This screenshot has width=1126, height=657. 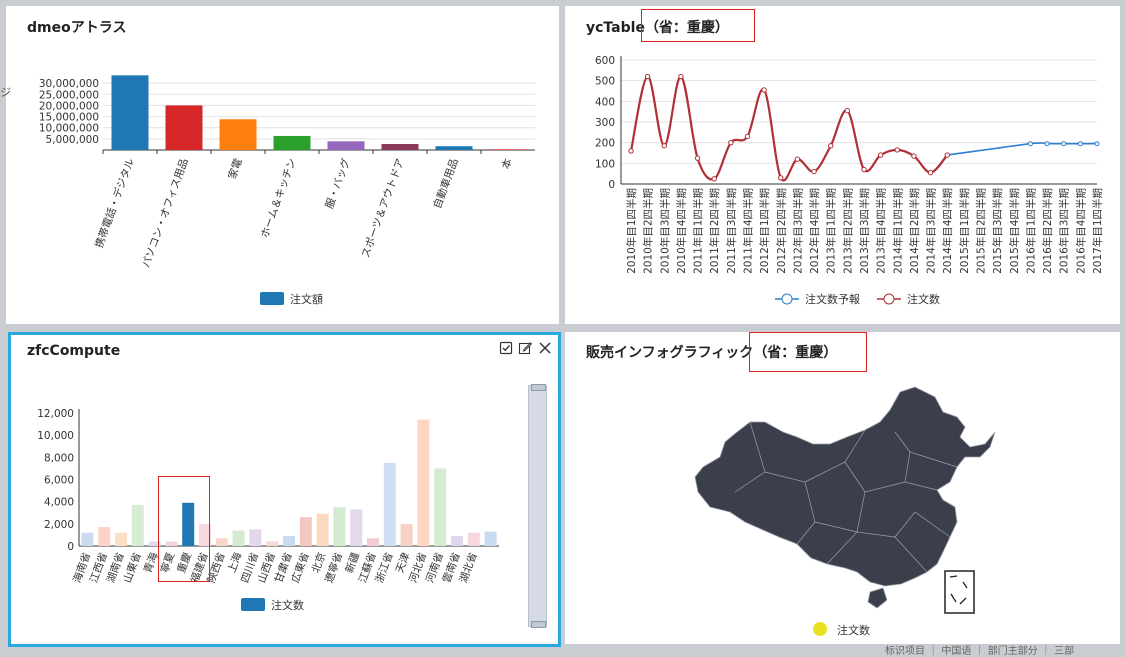 I want to click on y-tick-label: 400, so click(x=605, y=102).